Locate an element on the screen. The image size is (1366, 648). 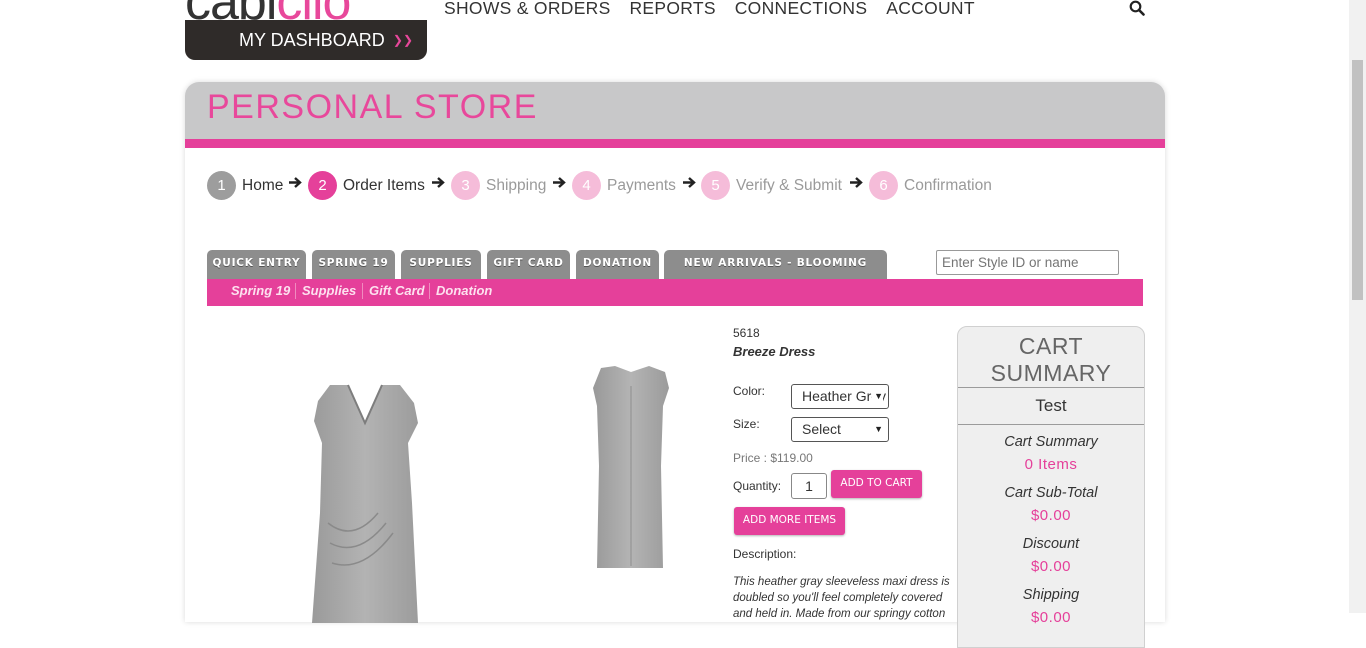
quantity-label: Quantity: is located at coordinates (757, 486).